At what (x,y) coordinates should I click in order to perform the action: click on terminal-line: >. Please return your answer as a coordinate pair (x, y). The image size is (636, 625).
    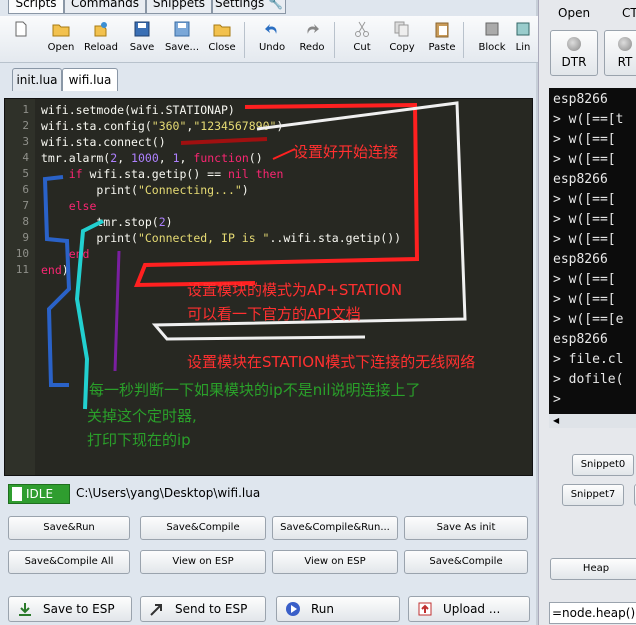
    Looking at the image, I should click on (557, 399).